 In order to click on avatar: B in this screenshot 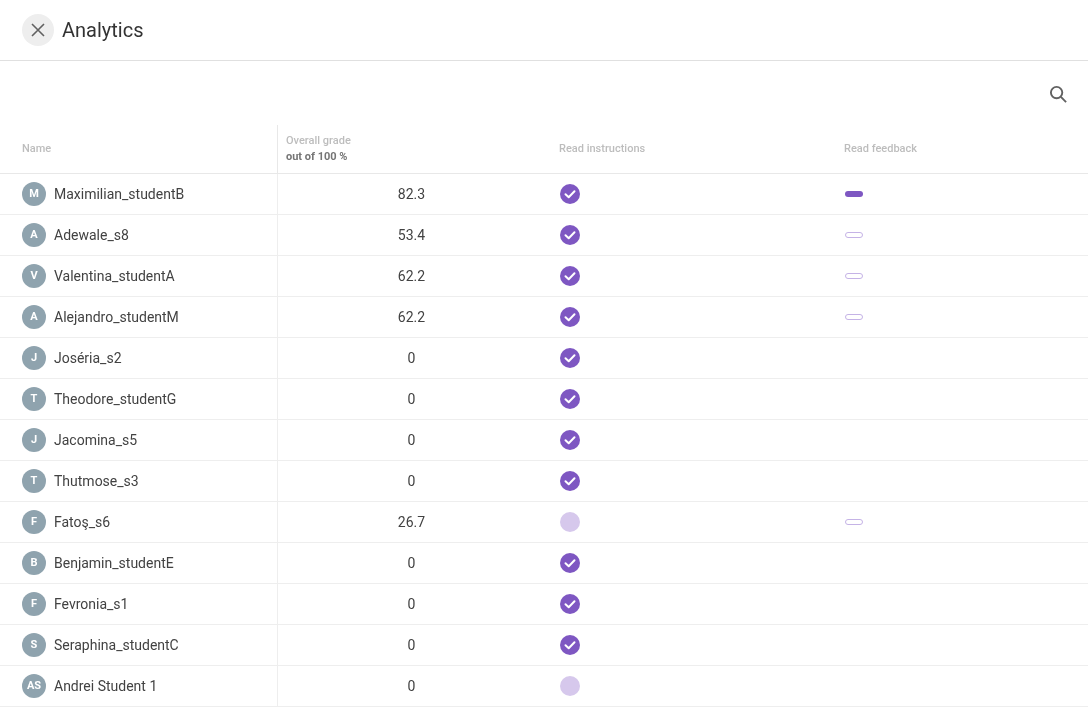, I will do `click(34, 563)`.